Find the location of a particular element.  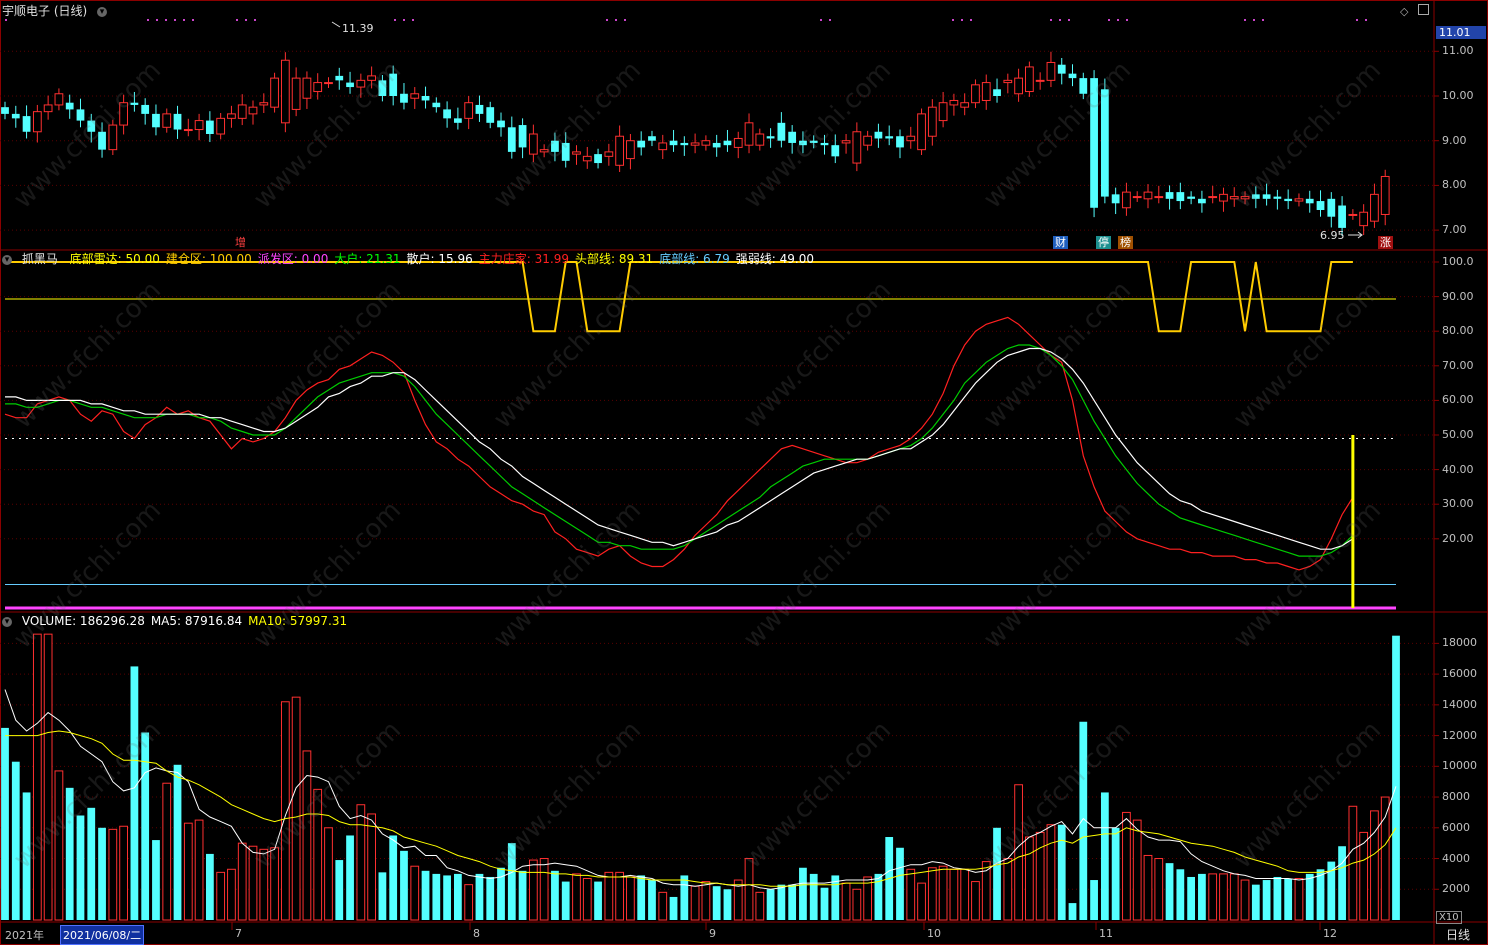

indicator-y-tick: 100.0 is located at coordinates (1458, 261).